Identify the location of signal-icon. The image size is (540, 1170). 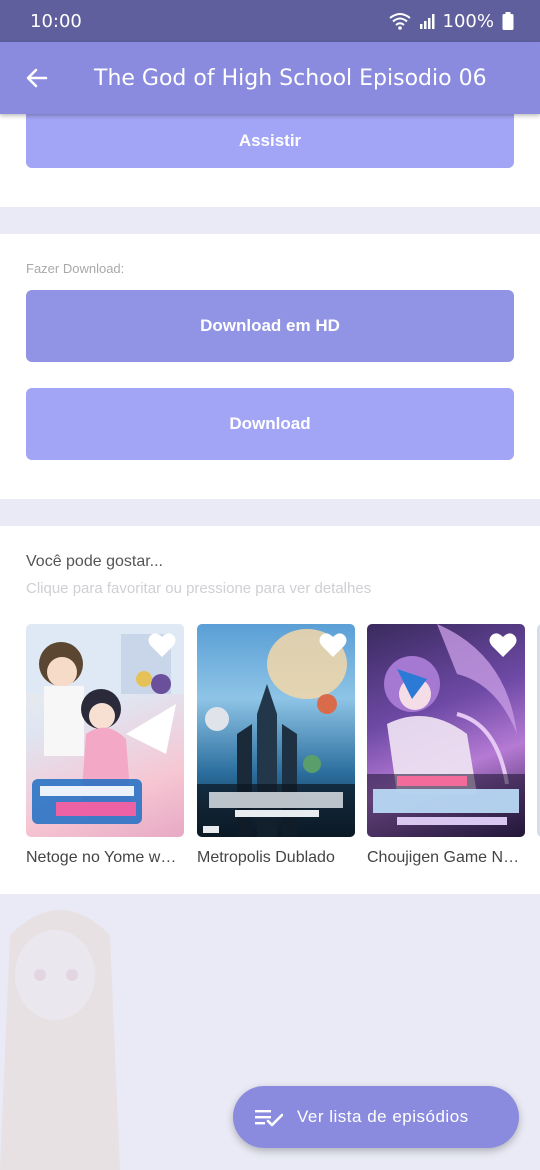
(427, 21).